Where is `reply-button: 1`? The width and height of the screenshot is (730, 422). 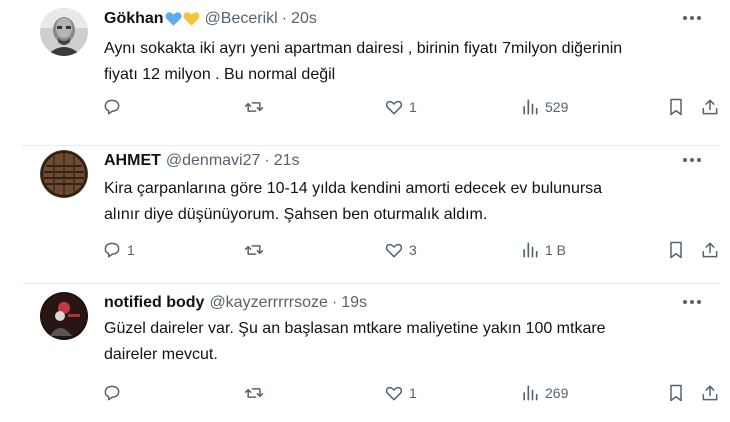
reply-button: 1 is located at coordinates (118, 250).